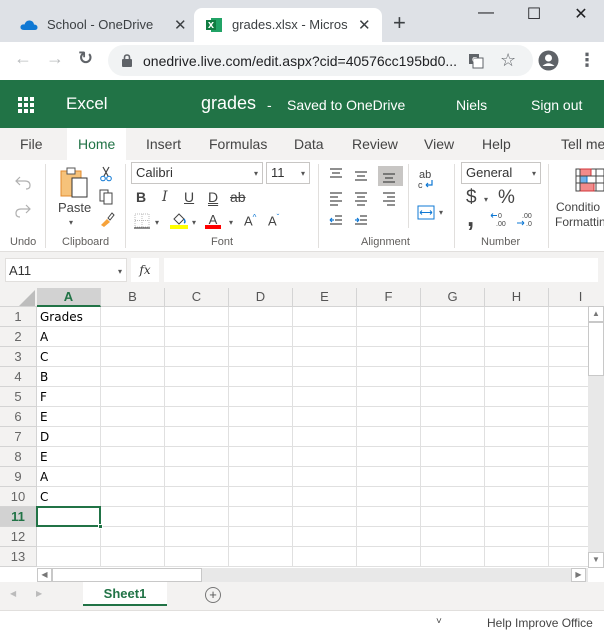 This screenshot has width=604, height=634. What do you see at coordinates (69, 397) in the screenshot?
I see `cell-a5: F` at bounding box center [69, 397].